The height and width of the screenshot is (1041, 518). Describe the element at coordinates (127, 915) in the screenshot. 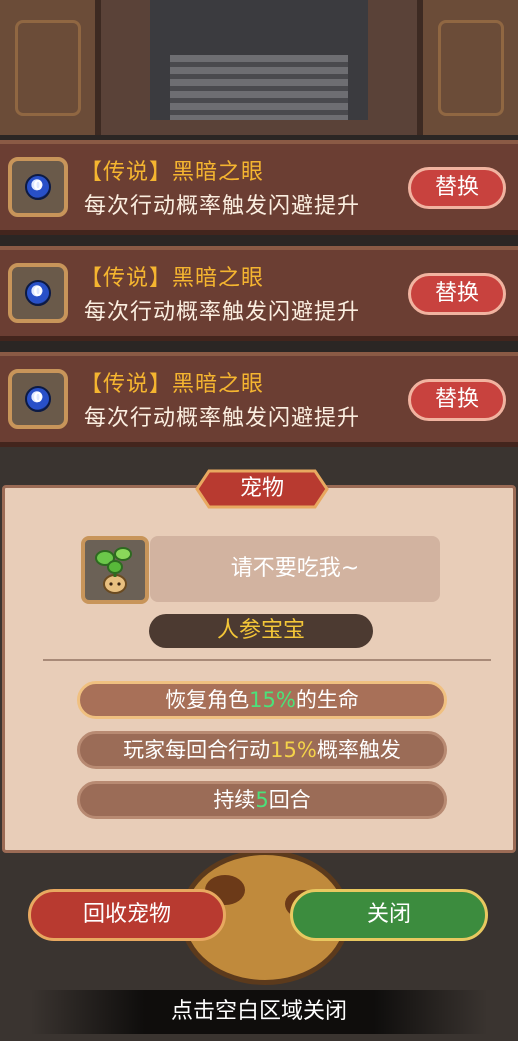

I see `recycle-pet-button: 回收宠物` at that location.